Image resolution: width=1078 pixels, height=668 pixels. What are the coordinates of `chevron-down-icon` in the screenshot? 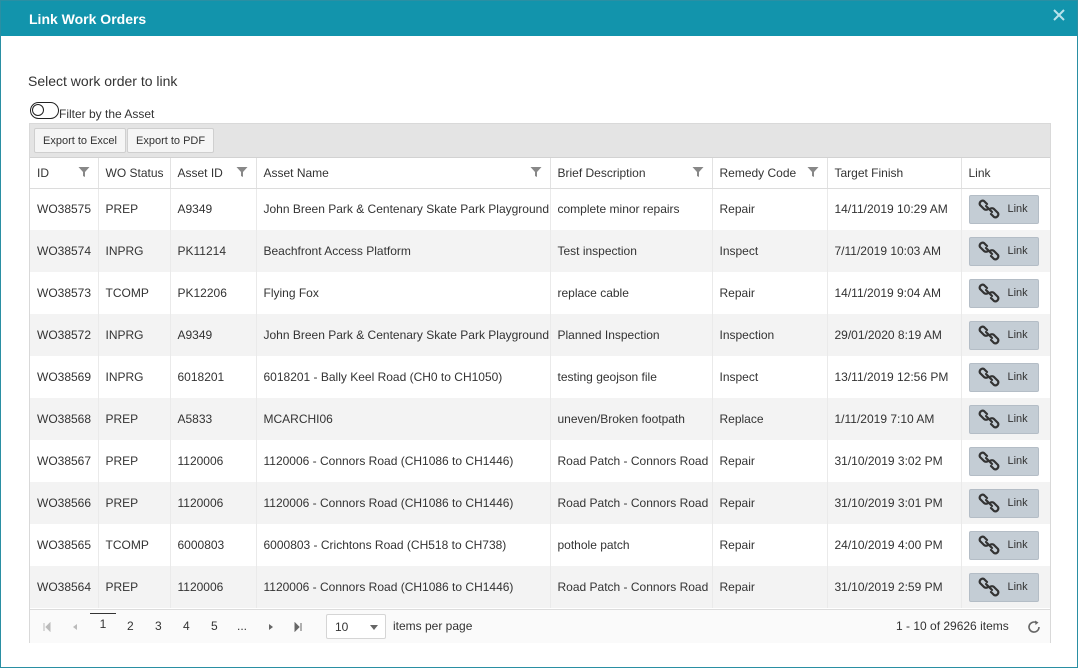 It's located at (374, 627).